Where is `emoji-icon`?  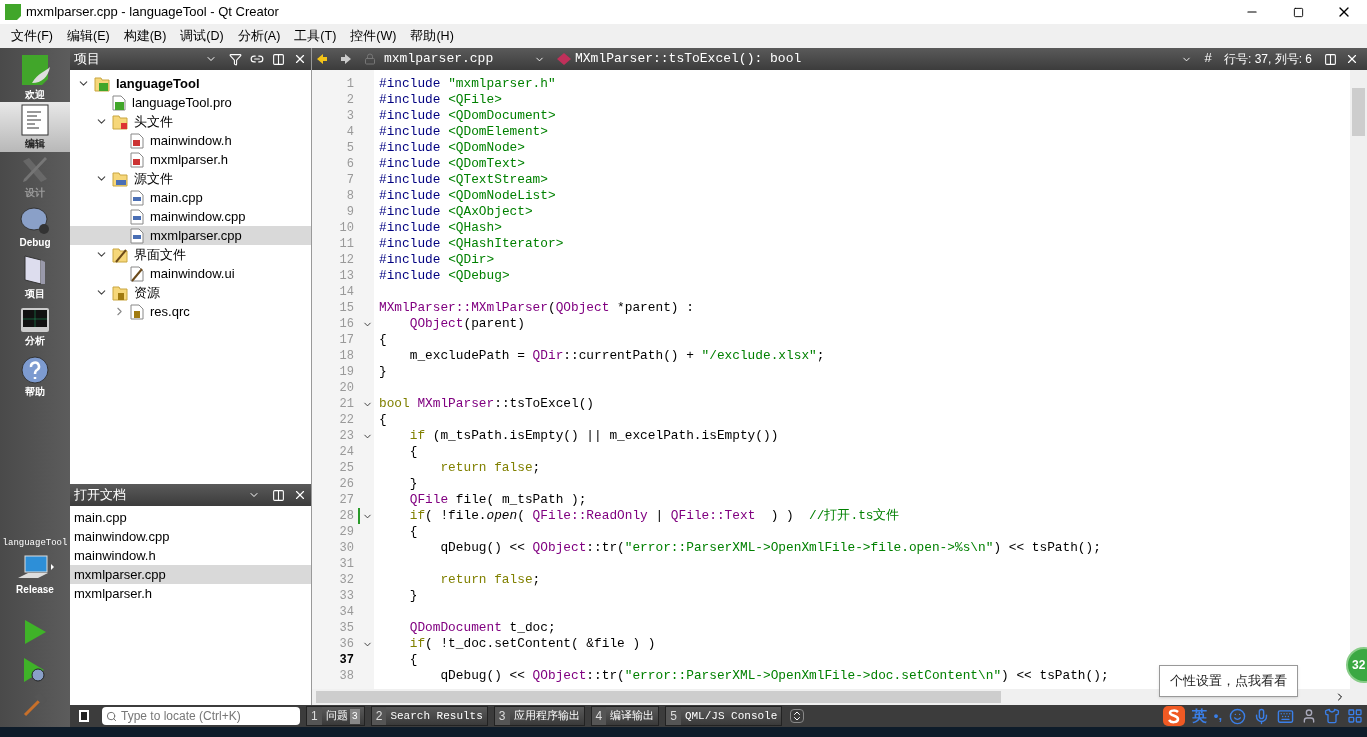
emoji-icon is located at coordinates (1237, 716).